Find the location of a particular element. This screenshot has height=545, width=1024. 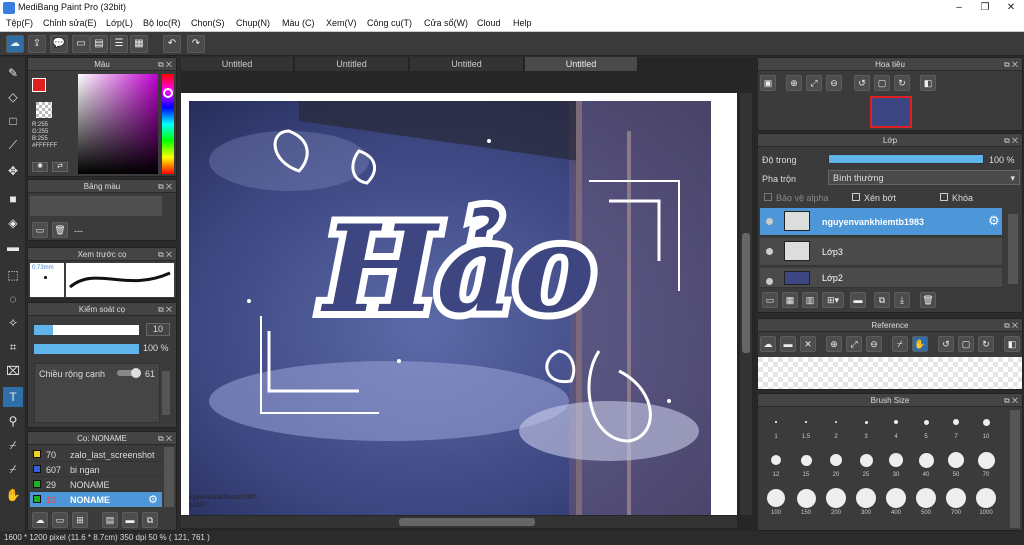

reference-close-icon: ✕ is located at coordinates (808, 344).